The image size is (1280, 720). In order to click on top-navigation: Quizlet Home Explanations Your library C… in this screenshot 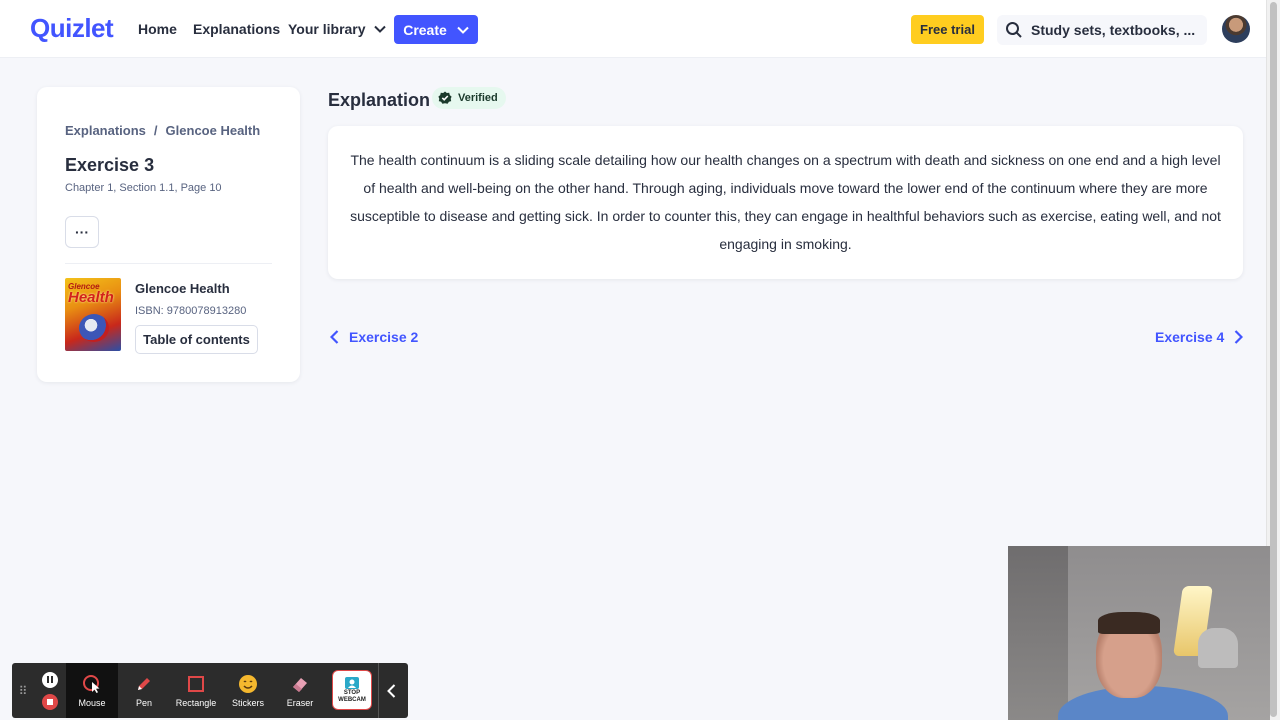, I will do `click(633, 29)`.